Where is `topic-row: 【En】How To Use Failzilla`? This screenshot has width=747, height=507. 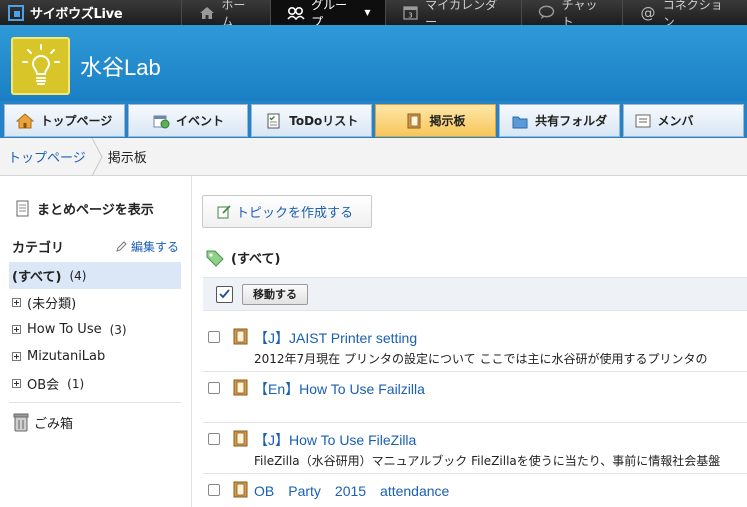 topic-row: 【En】How To Use Failzilla is located at coordinates (475, 397).